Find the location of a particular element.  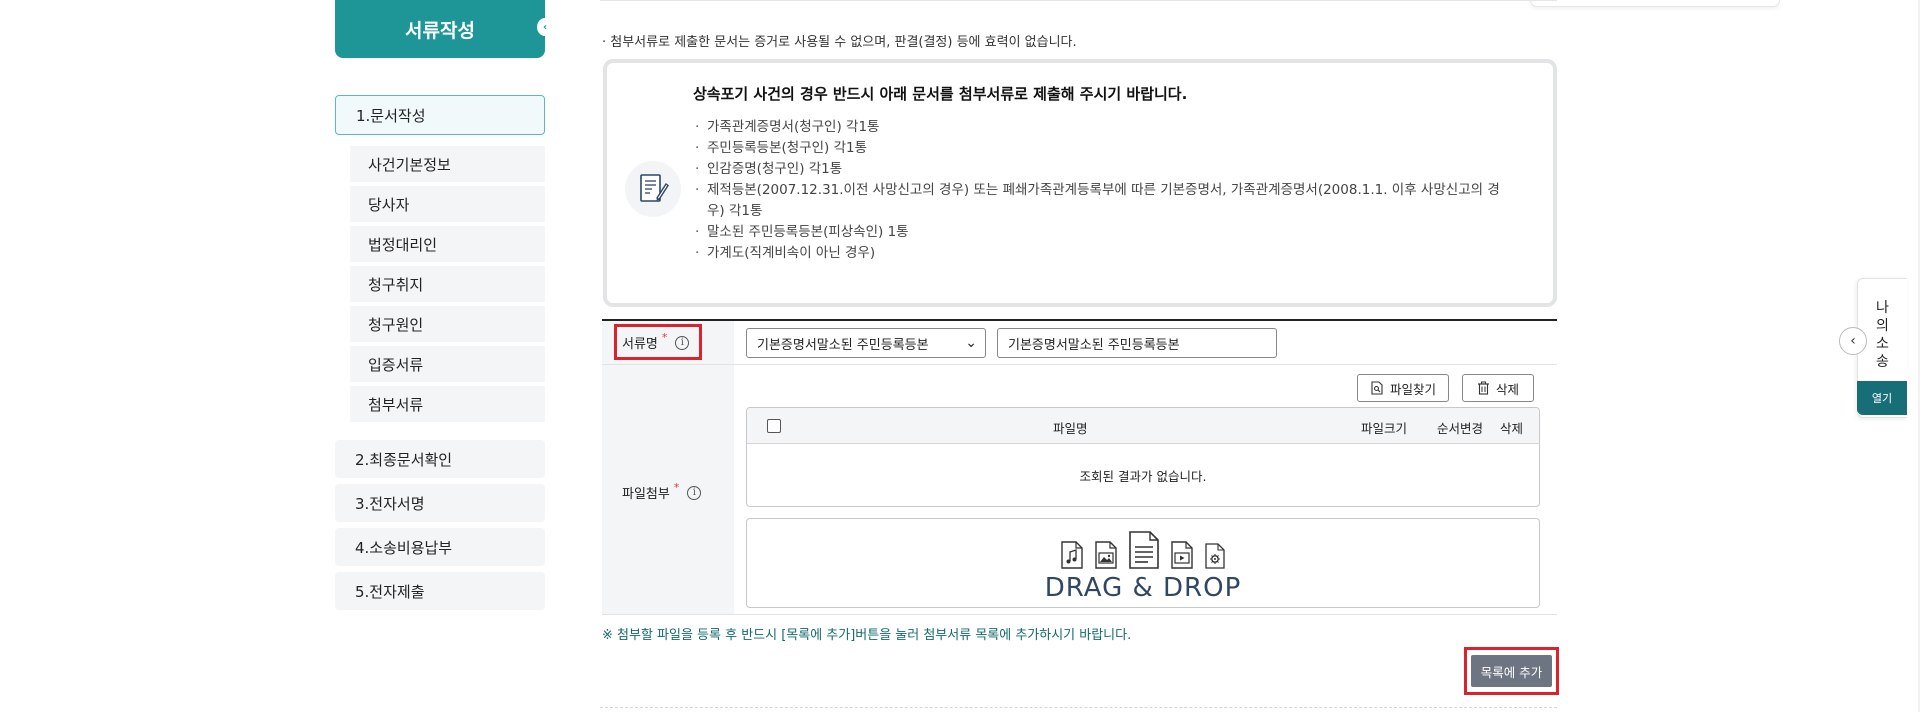

sidebar-header: 서류작성 ‹ is located at coordinates (444, 29).